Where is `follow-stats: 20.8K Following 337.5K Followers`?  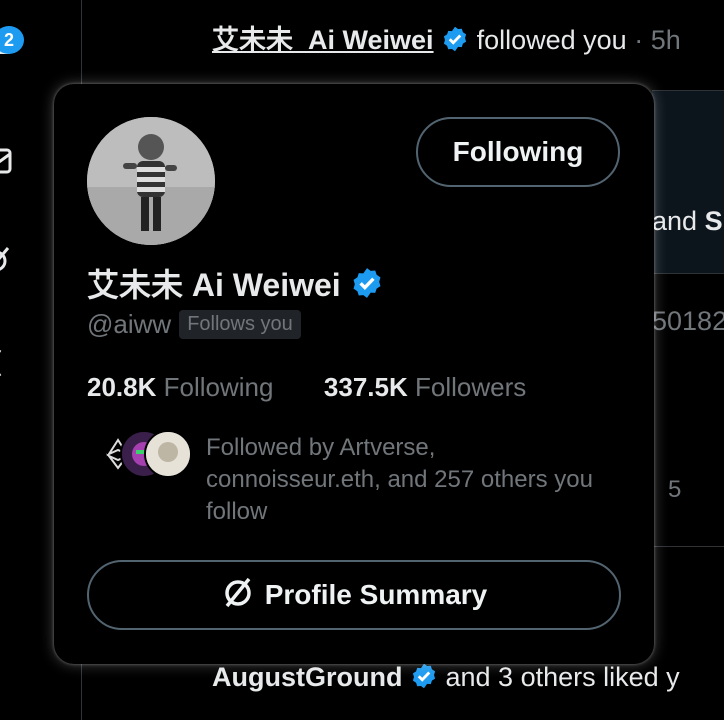 follow-stats: 20.8K Following 337.5K Followers is located at coordinates (306, 387).